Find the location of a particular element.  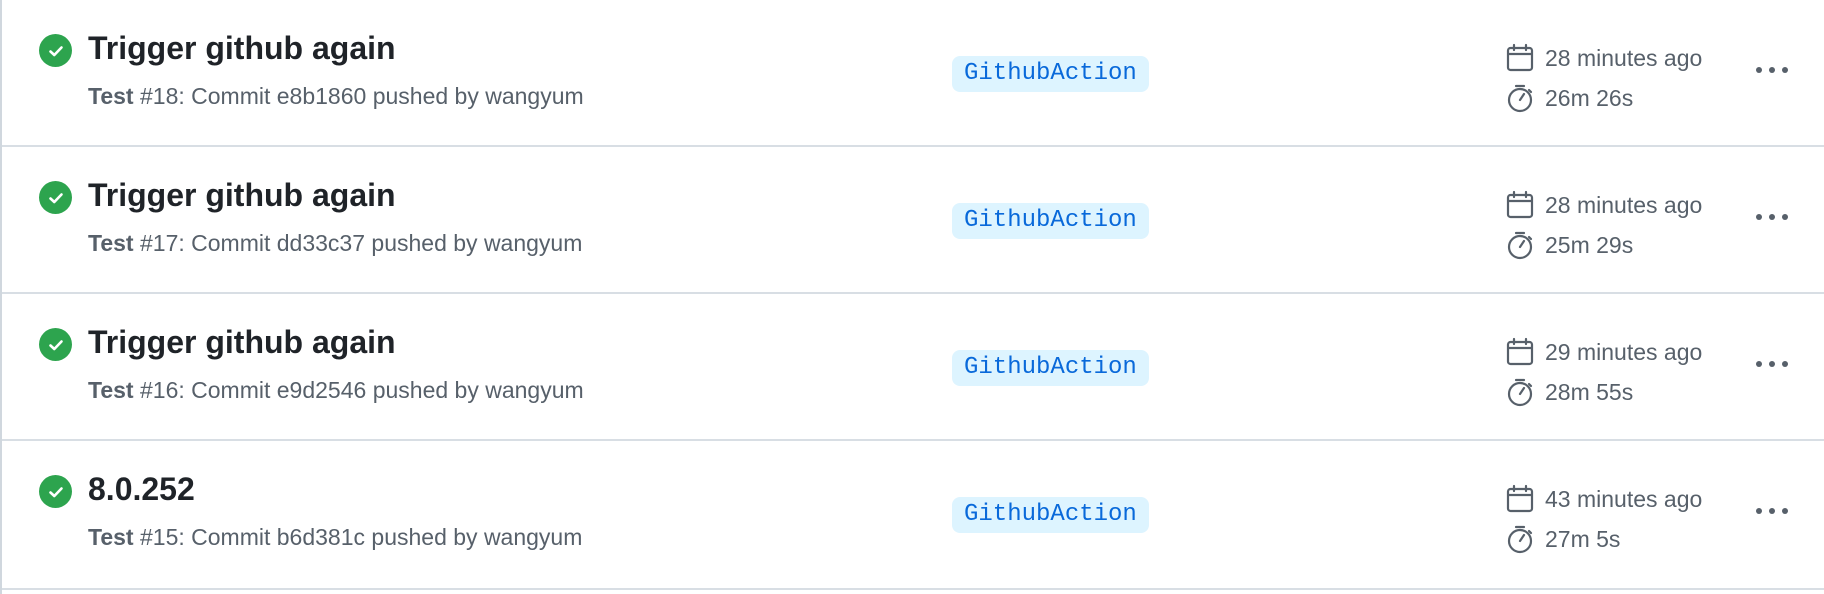

run-duration: 27m 5s is located at coordinates (1615, 539).